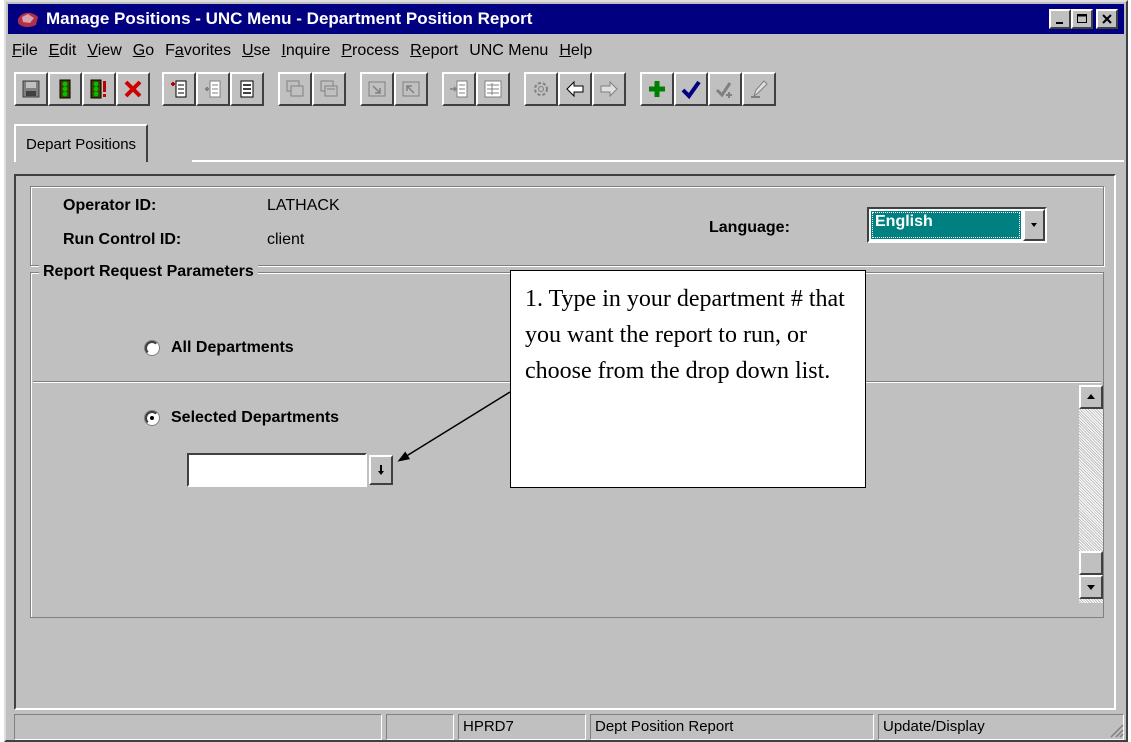 The width and height of the screenshot is (1131, 742). I want to click on scroll-thumb, so click(1091, 563).